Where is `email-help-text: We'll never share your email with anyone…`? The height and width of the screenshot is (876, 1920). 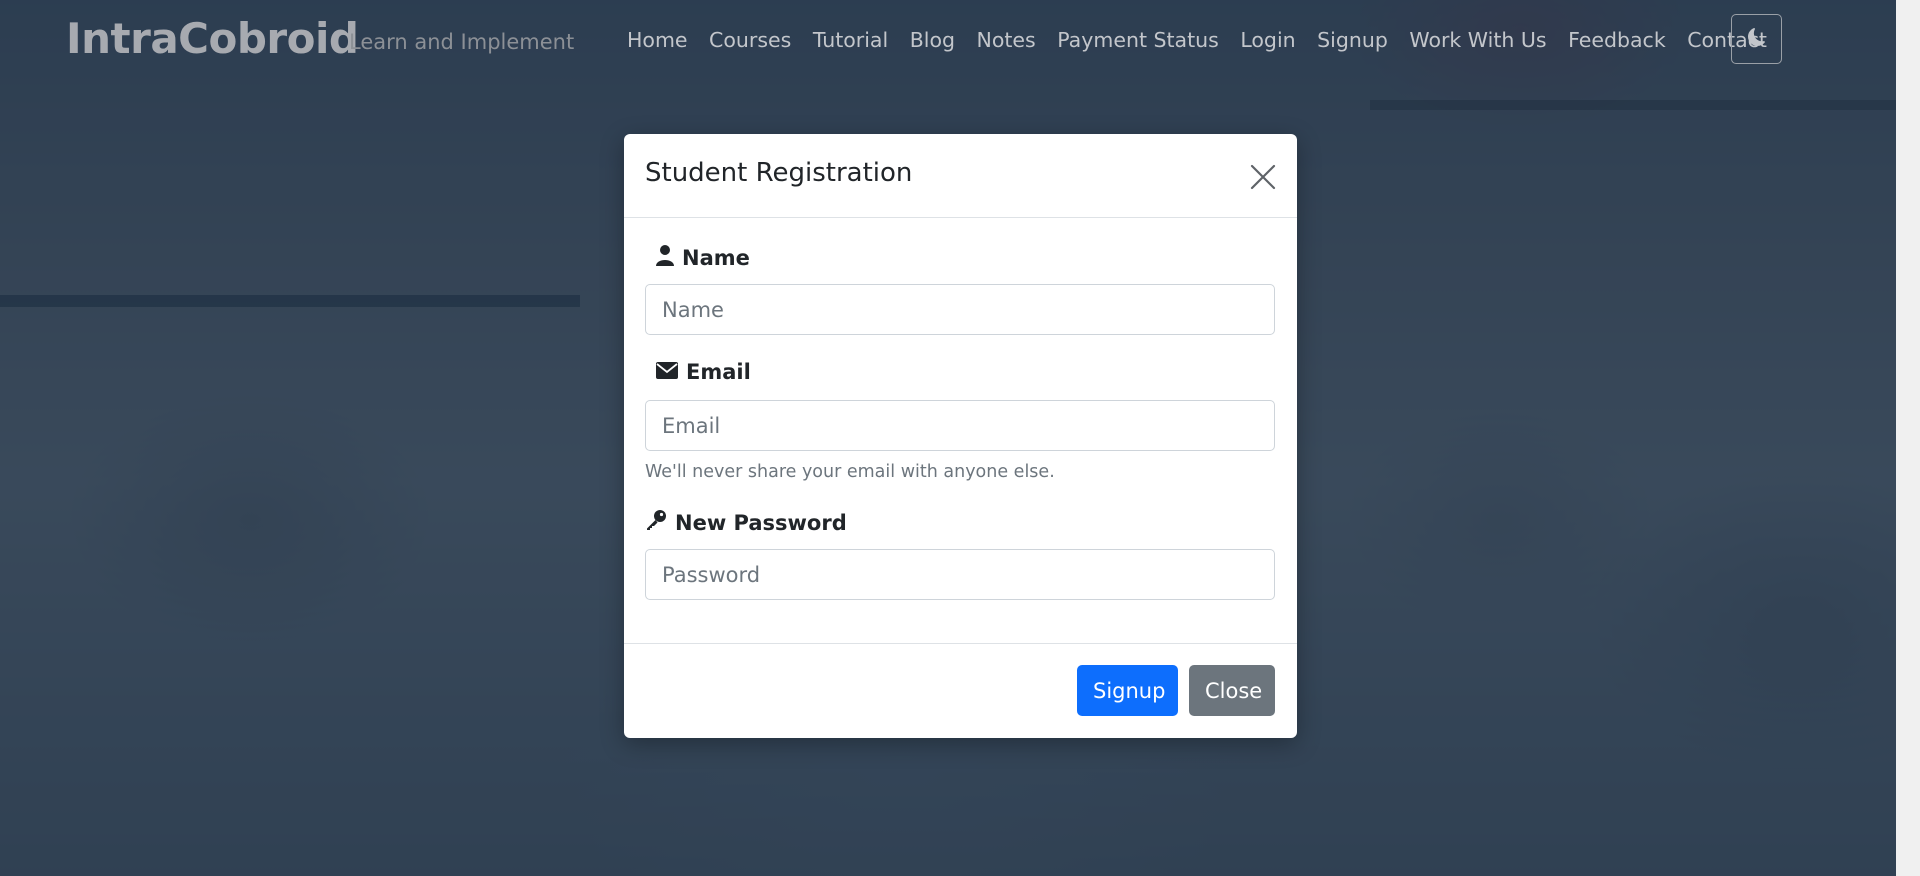
email-help-text: We'll never share your email with anyone… is located at coordinates (850, 472).